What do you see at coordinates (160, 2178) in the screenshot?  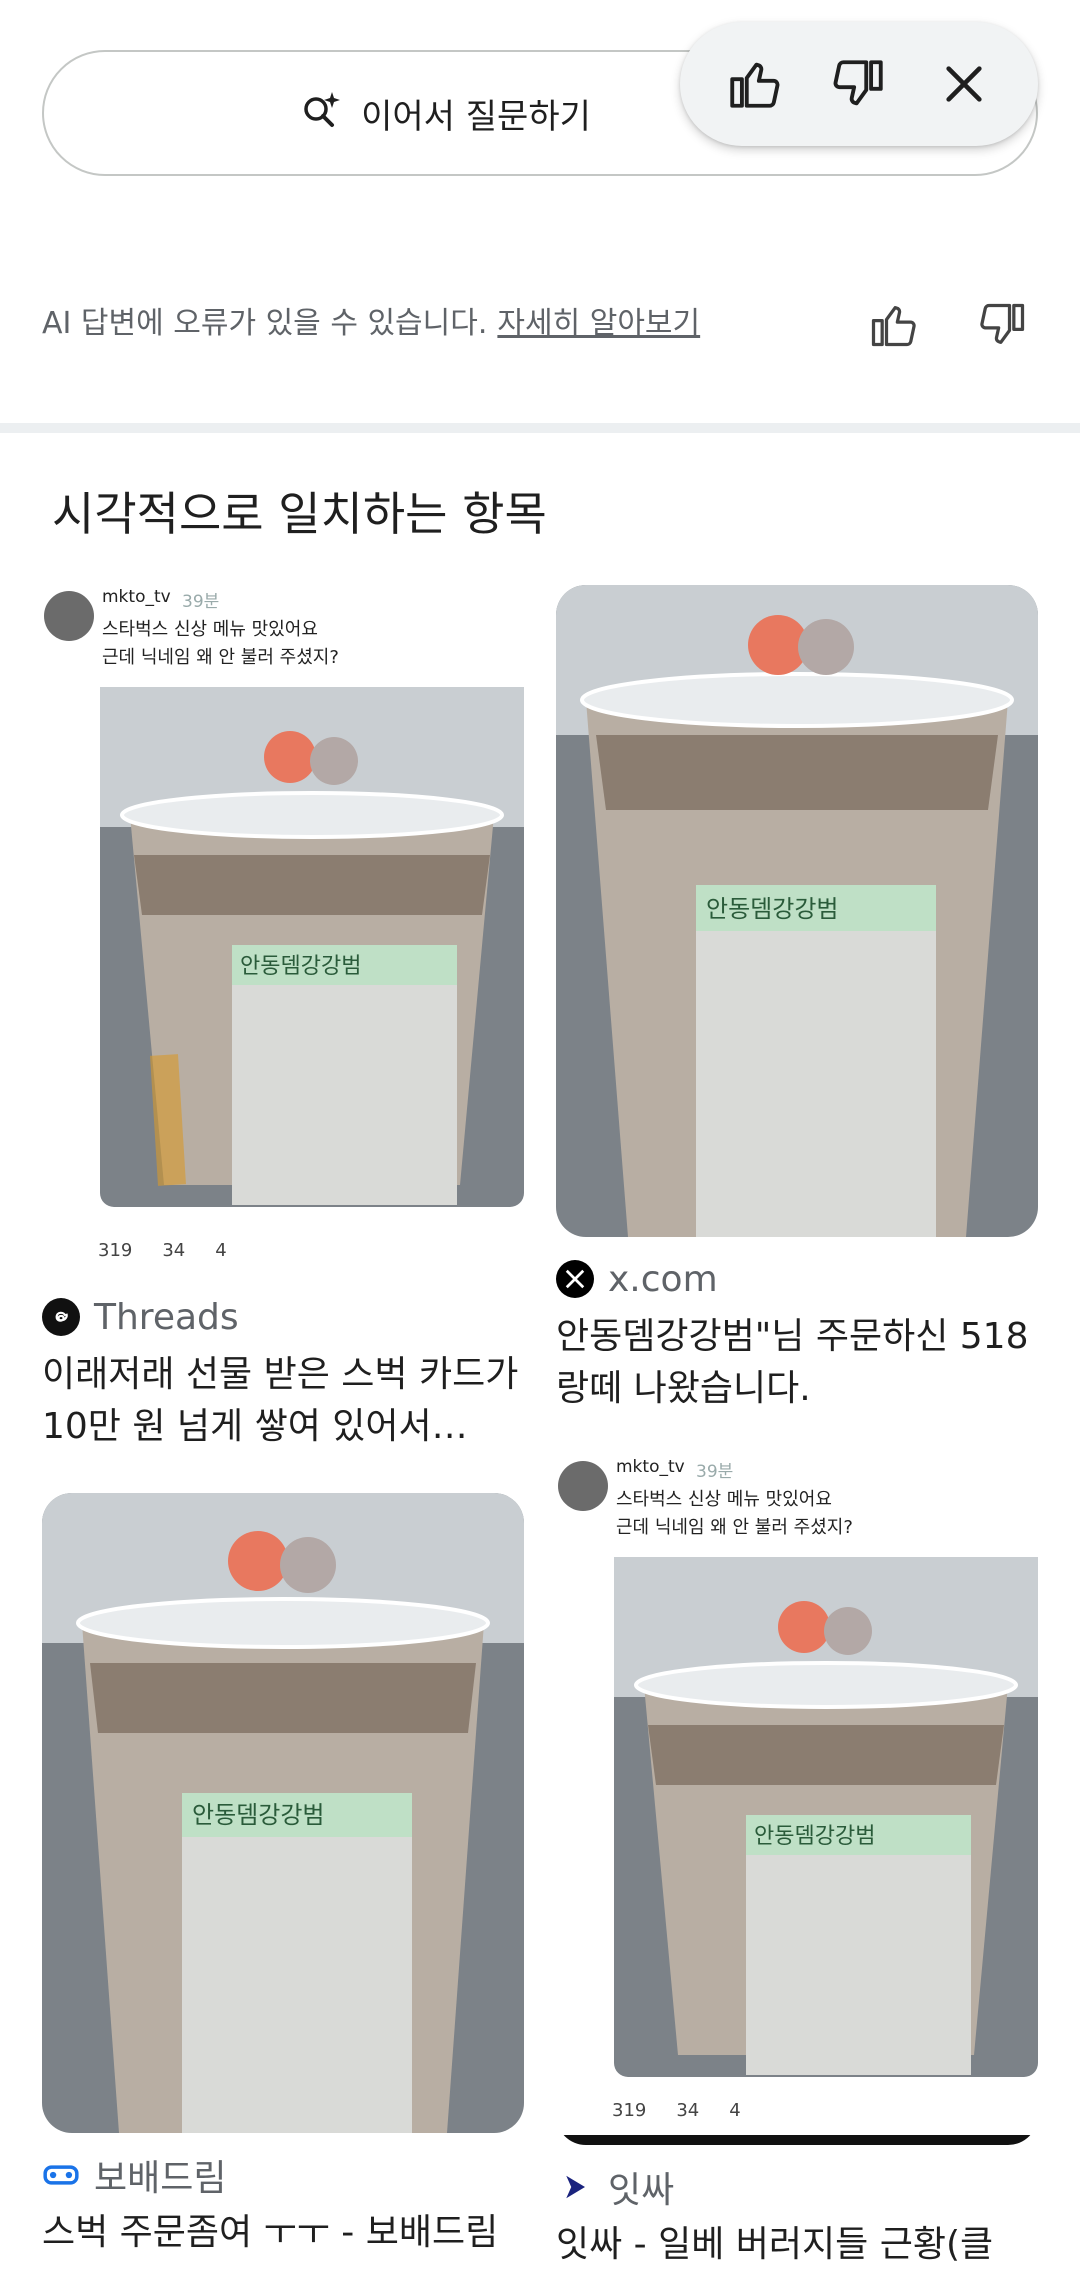 I see `source-name: 보배드림` at bounding box center [160, 2178].